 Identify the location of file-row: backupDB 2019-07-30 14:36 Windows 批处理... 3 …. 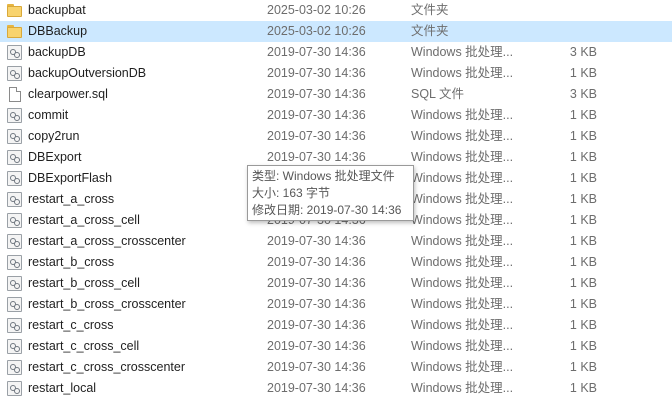
(336, 52).